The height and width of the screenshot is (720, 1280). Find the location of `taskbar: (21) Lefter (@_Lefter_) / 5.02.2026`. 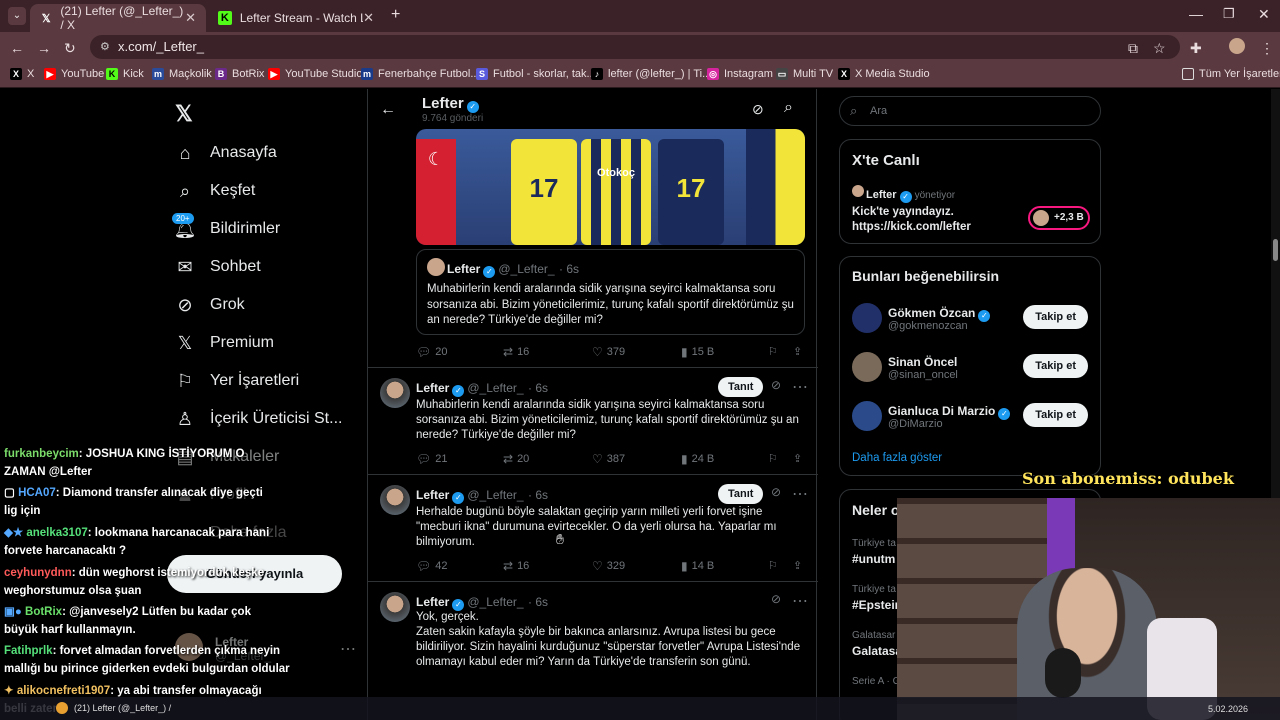

taskbar: (21) Lefter (@_Lefter_) / 5.02.2026 is located at coordinates (640, 708).